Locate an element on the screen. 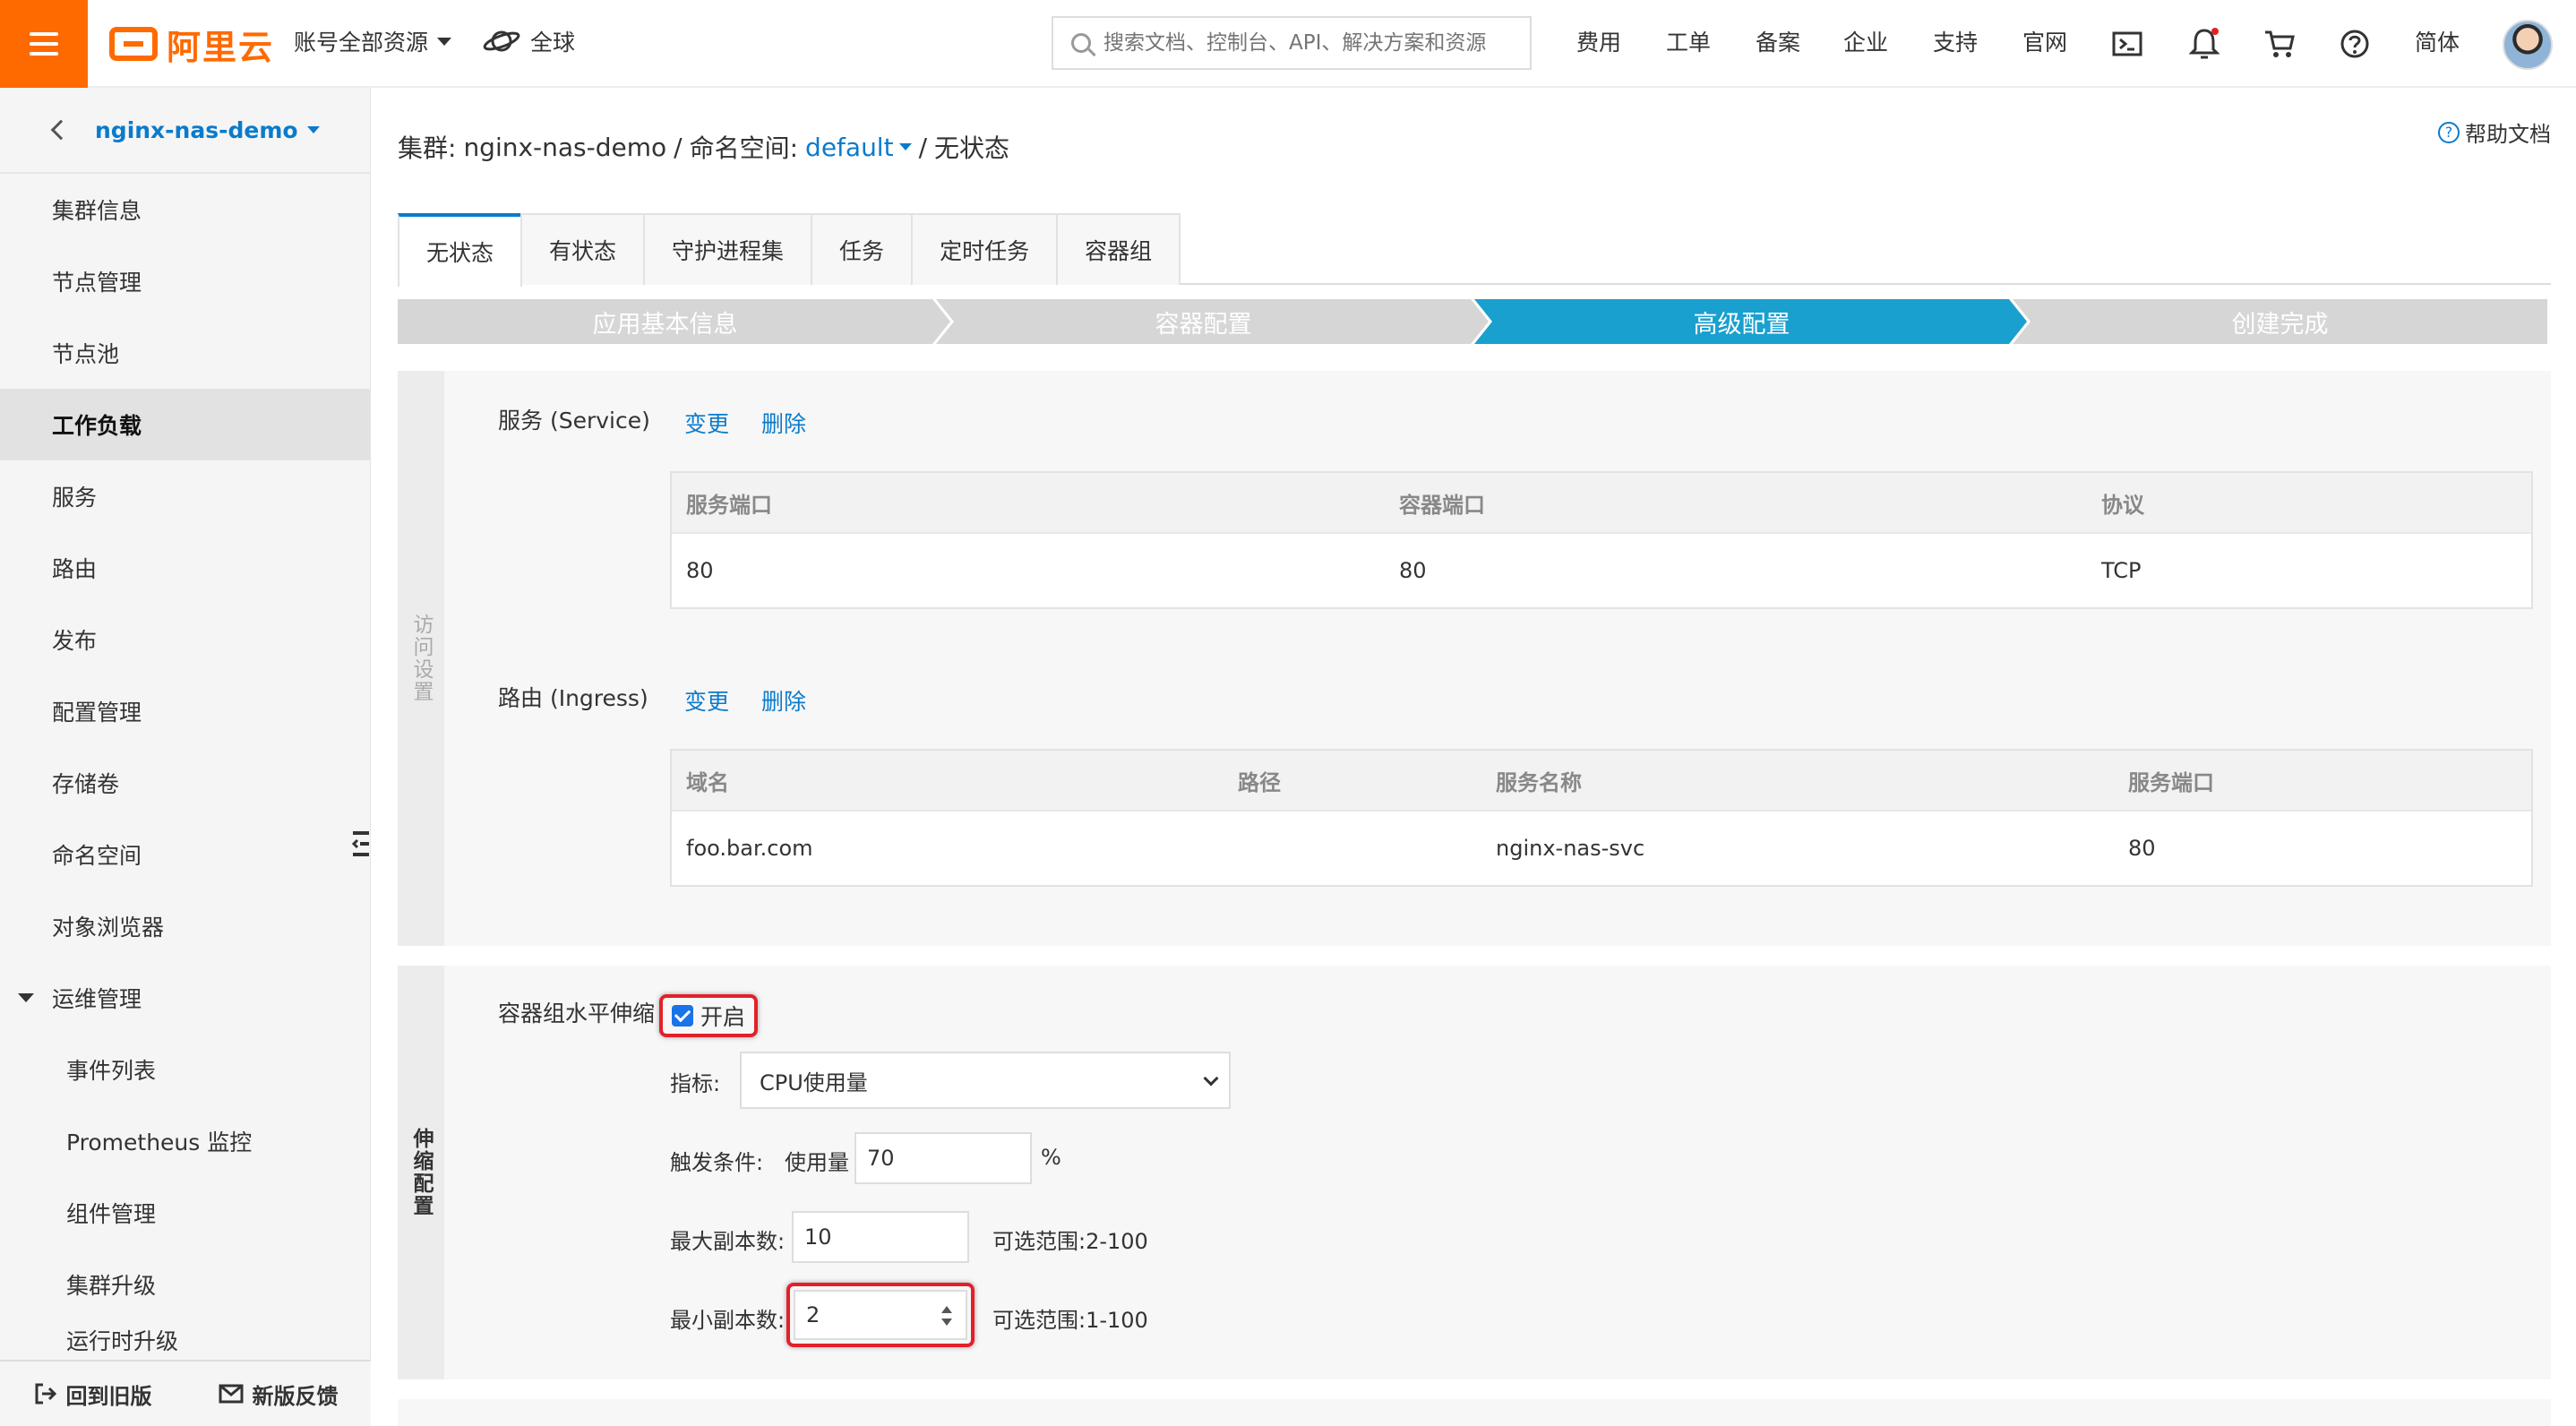 The width and height of the screenshot is (2576, 1426). table-row: 80 80 TCP is located at coordinates (1414, 570).